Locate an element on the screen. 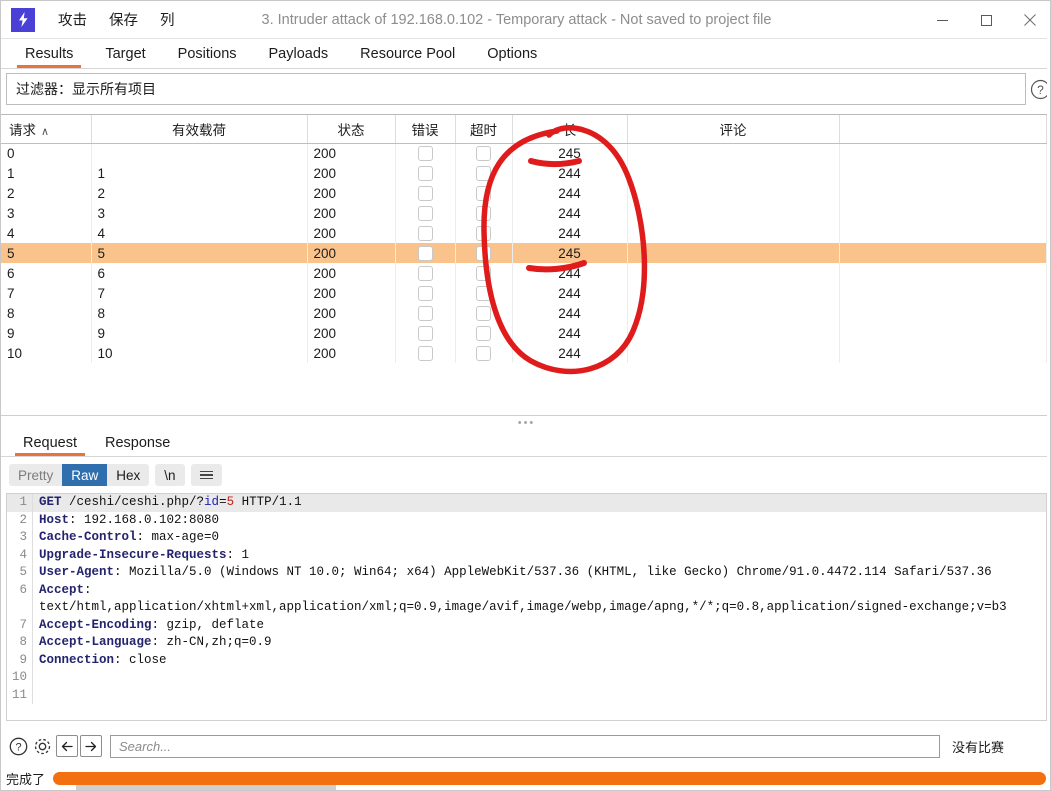 This screenshot has width=1051, height=791. code-text: Accept-Encoding: gzip, deflate is located at coordinates (539, 626).